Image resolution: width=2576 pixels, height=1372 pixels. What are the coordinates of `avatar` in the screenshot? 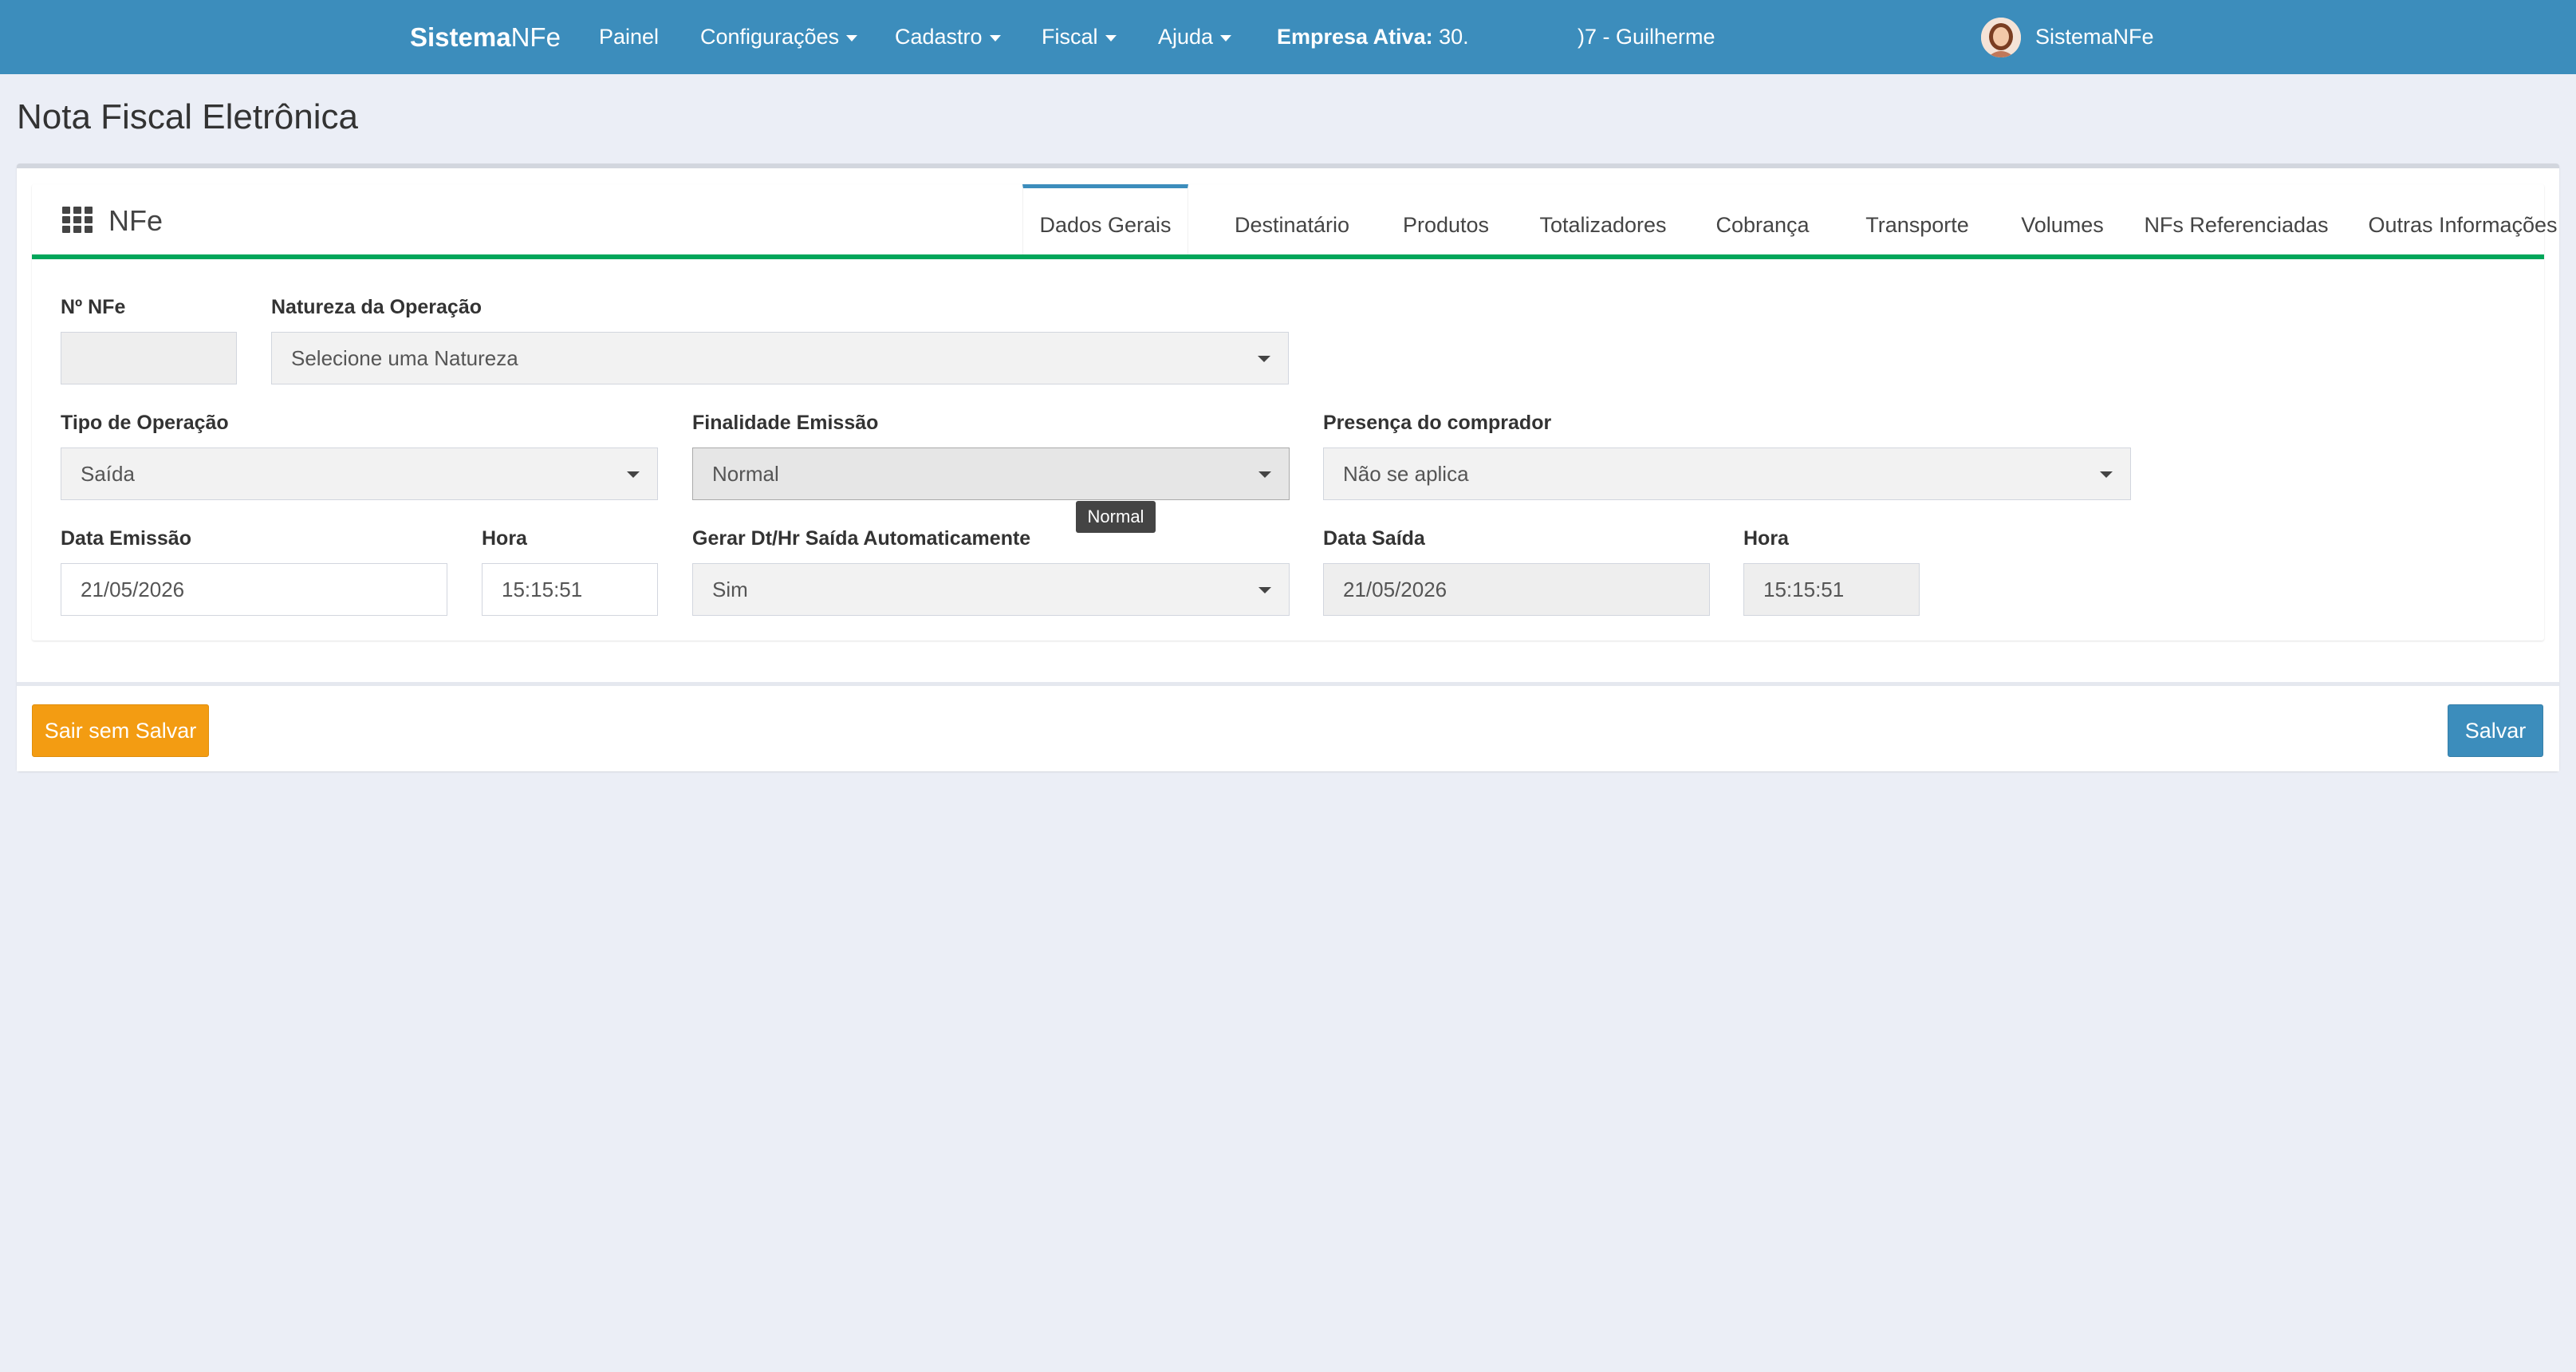 It's located at (2001, 37).